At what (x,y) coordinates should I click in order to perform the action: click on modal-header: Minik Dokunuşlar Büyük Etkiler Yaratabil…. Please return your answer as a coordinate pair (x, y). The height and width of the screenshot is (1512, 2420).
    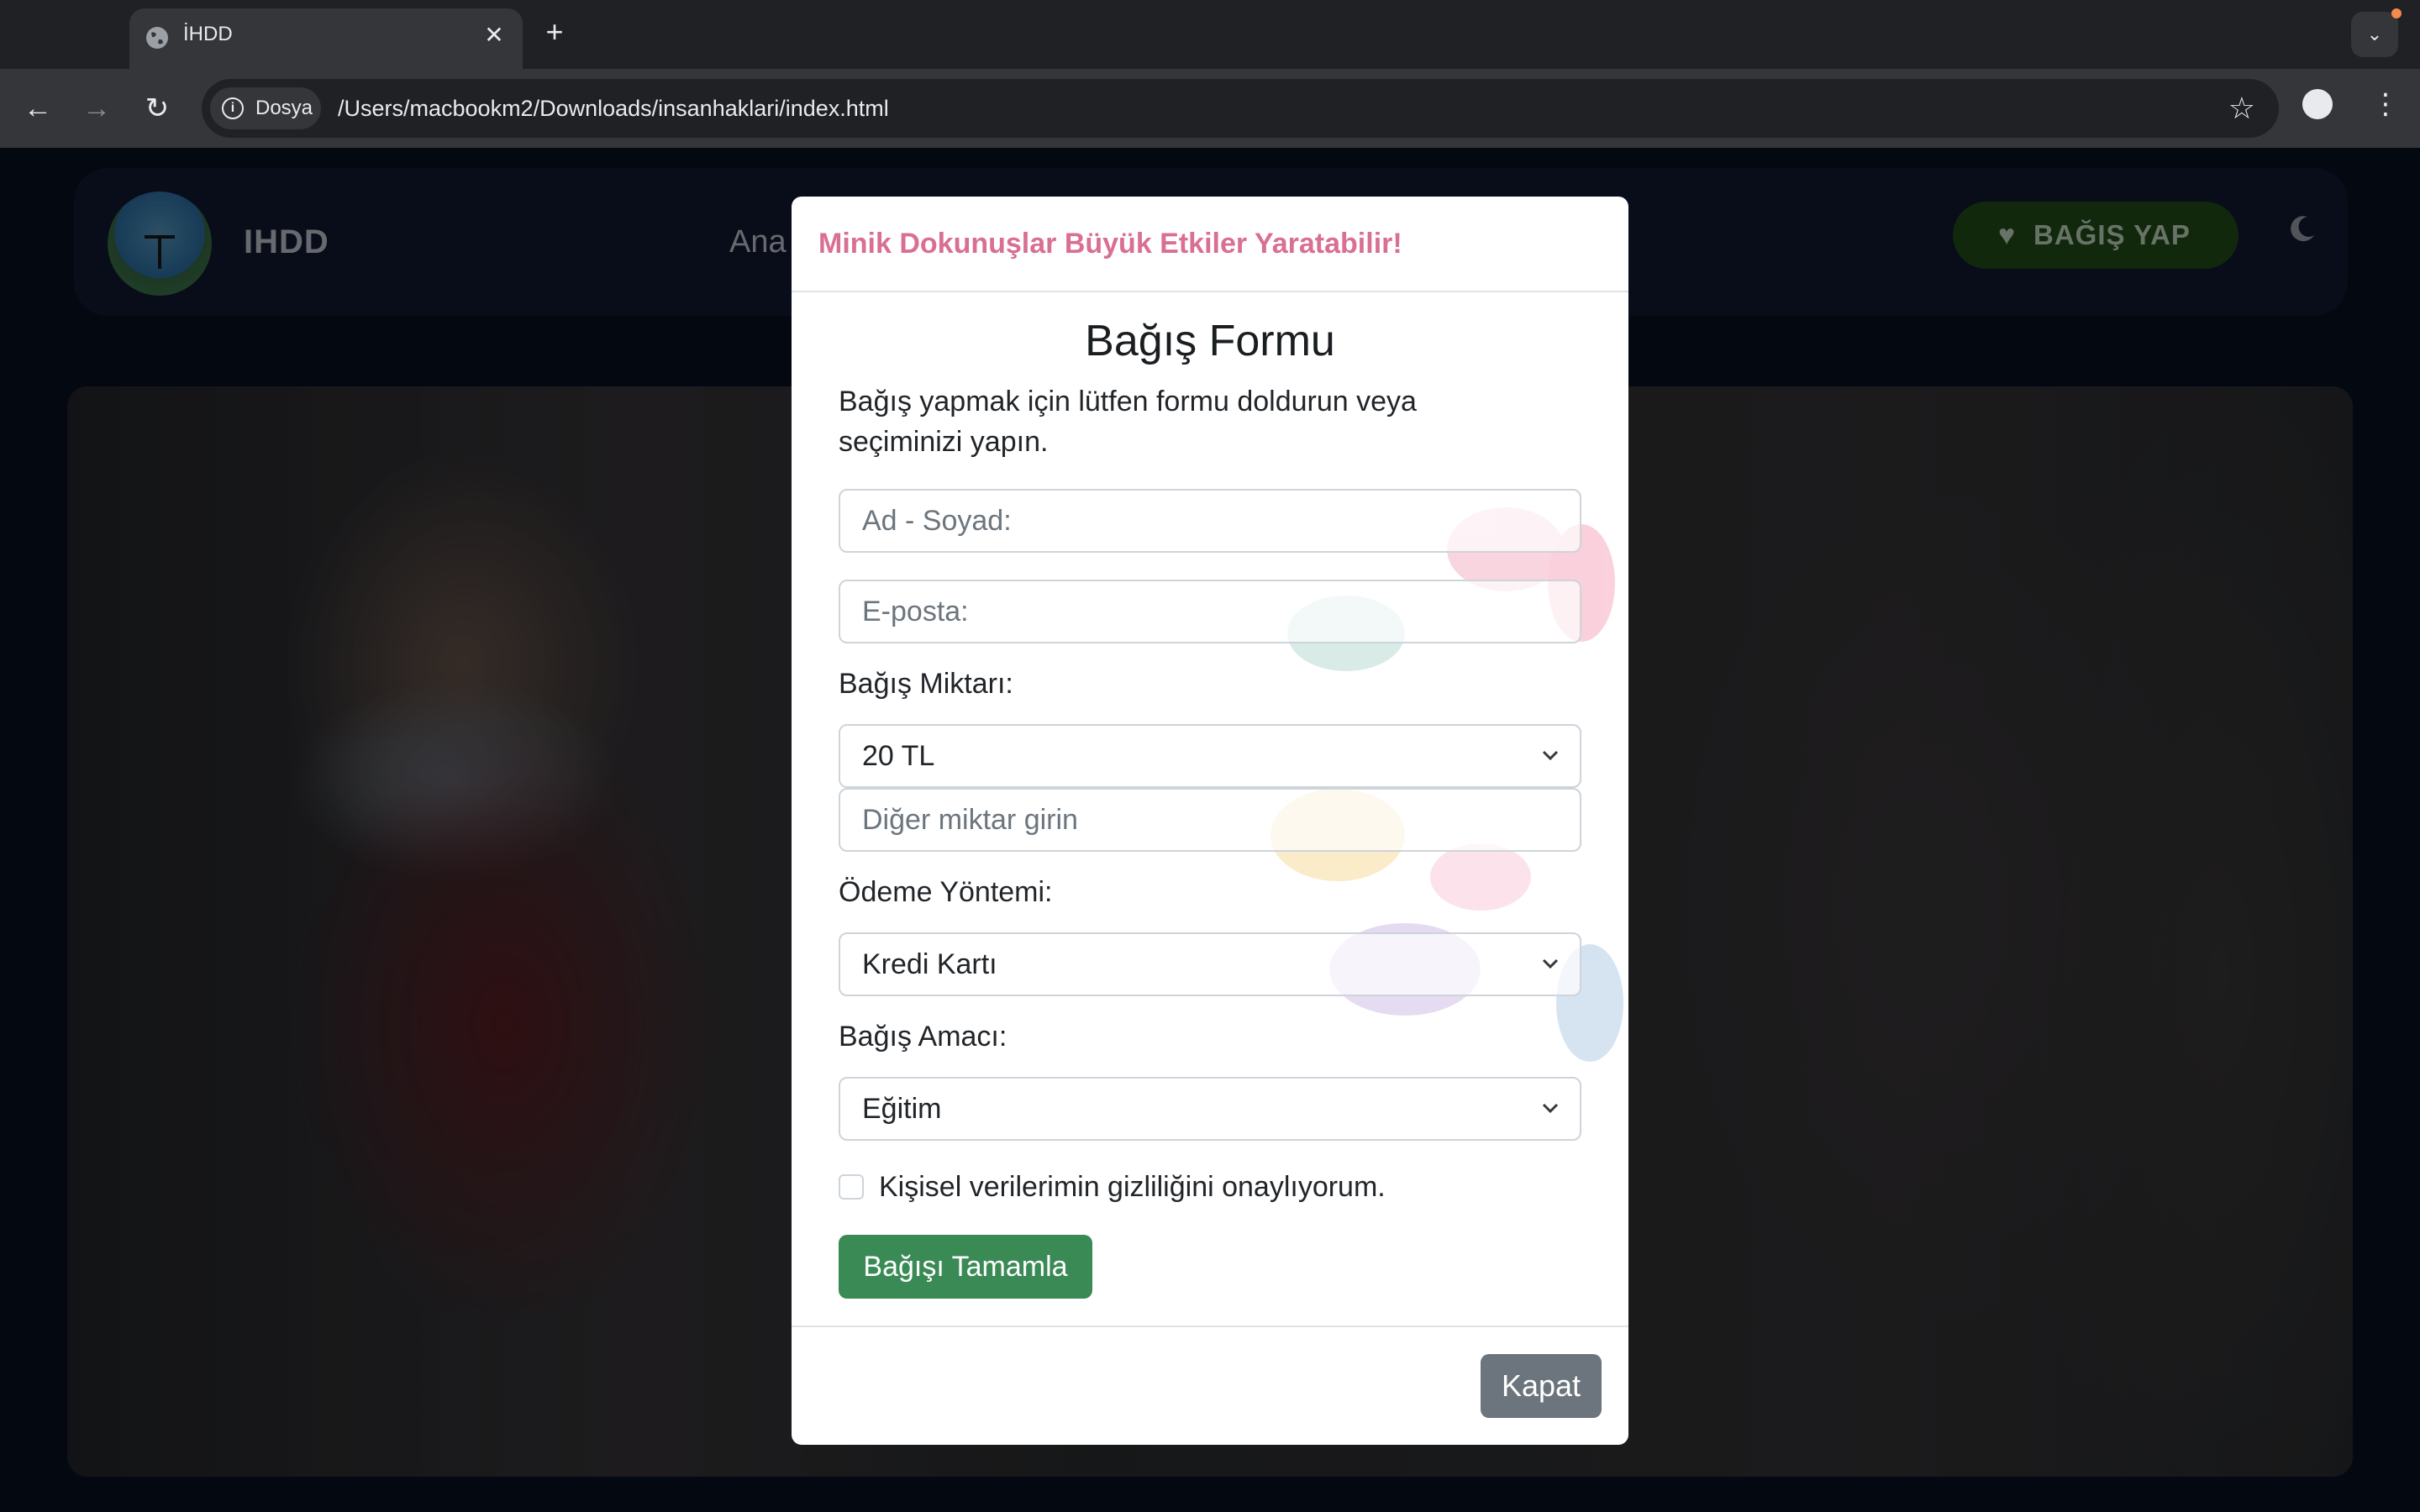
    Looking at the image, I should click on (1210, 244).